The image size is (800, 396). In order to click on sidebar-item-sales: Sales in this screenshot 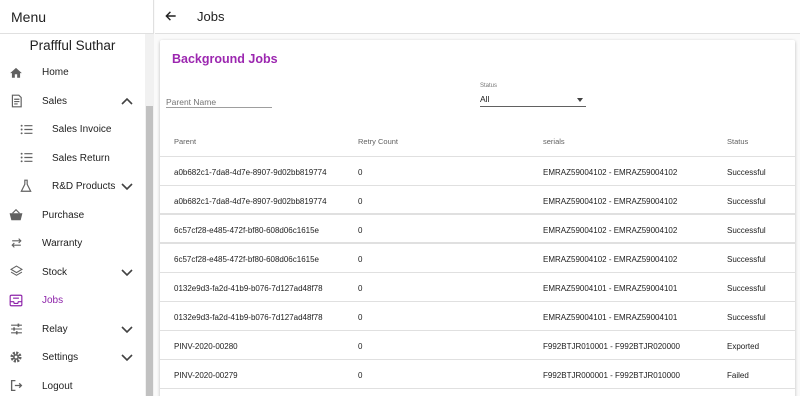, I will do `click(72, 101)`.